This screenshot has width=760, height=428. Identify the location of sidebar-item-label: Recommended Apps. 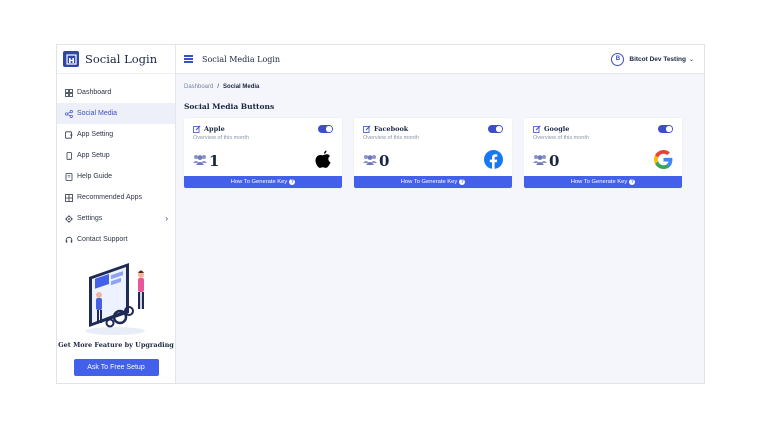
(109, 197).